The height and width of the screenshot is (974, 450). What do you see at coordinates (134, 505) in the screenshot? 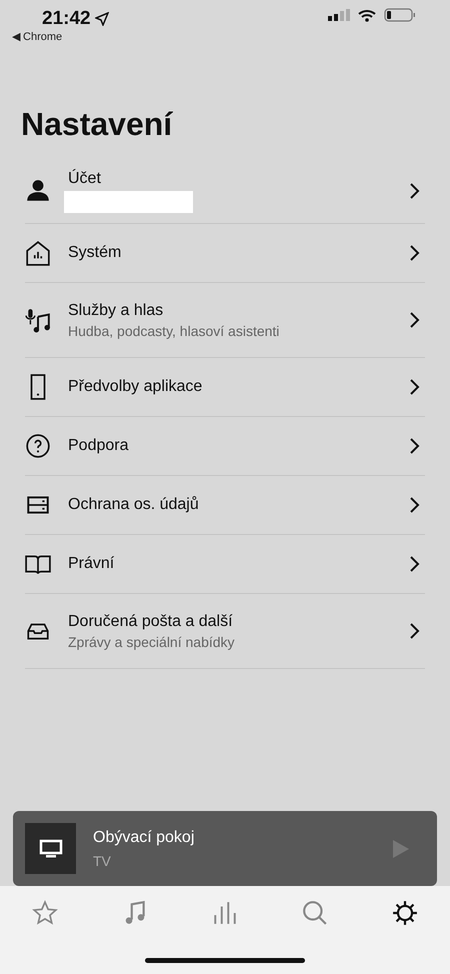
I see `row-label: Ochrana os. údajů` at bounding box center [134, 505].